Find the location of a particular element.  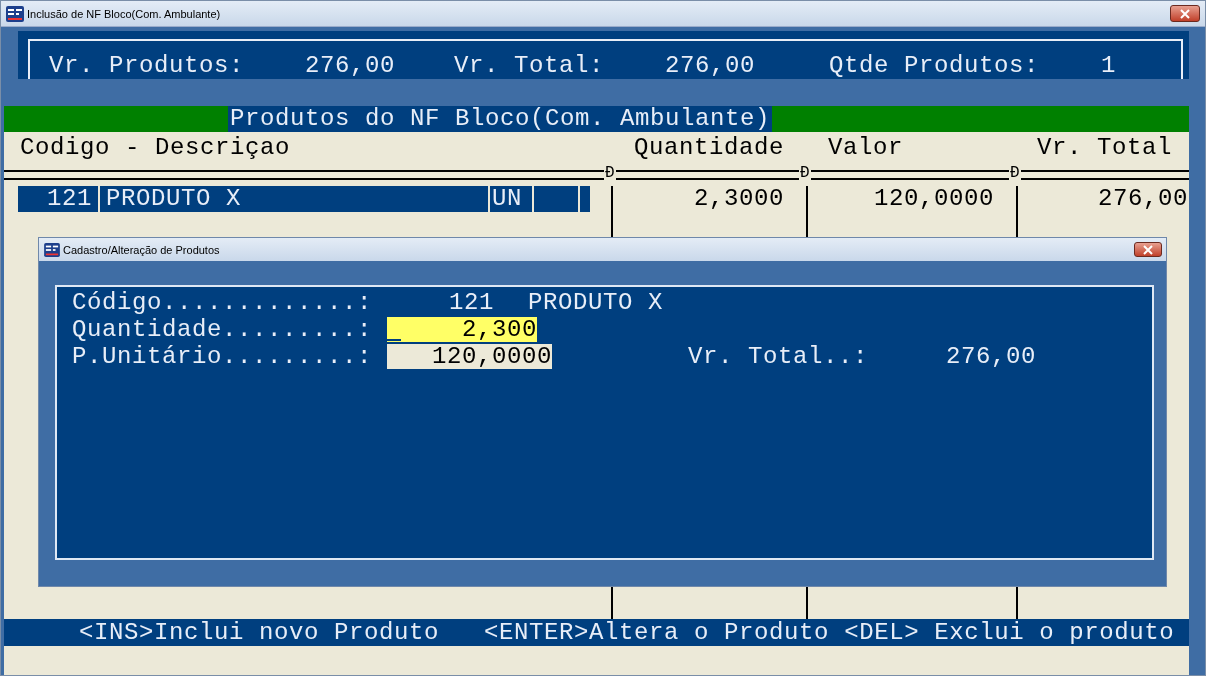

table-cell-text: 120,0000 is located at coordinates (933, 199).